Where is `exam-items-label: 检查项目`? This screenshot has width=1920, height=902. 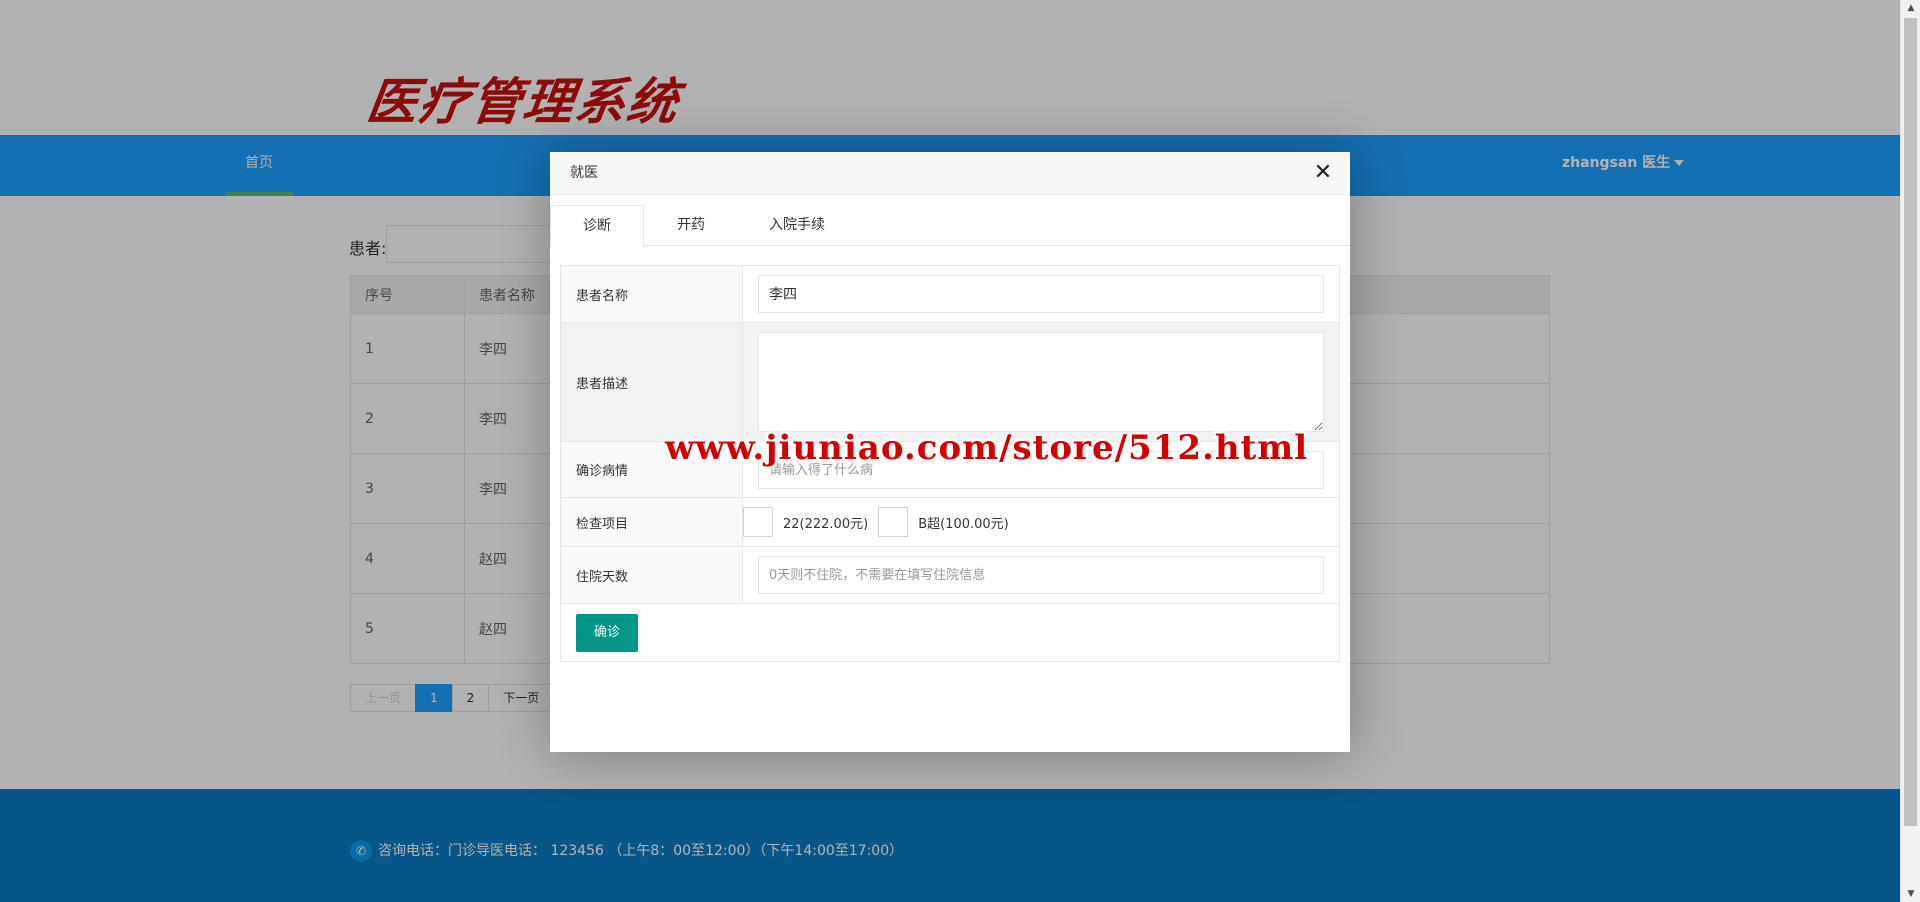
exam-items-label: 检查项目 is located at coordinates (652, 522).